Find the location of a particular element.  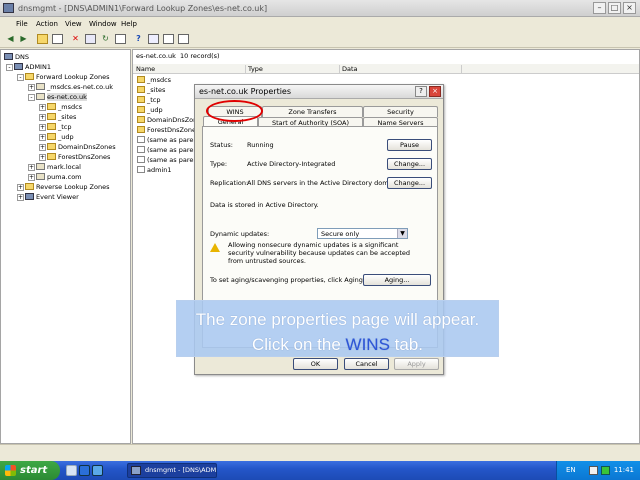

tree-node-puma-com: + puma.com is located at coordinates (55, 177).